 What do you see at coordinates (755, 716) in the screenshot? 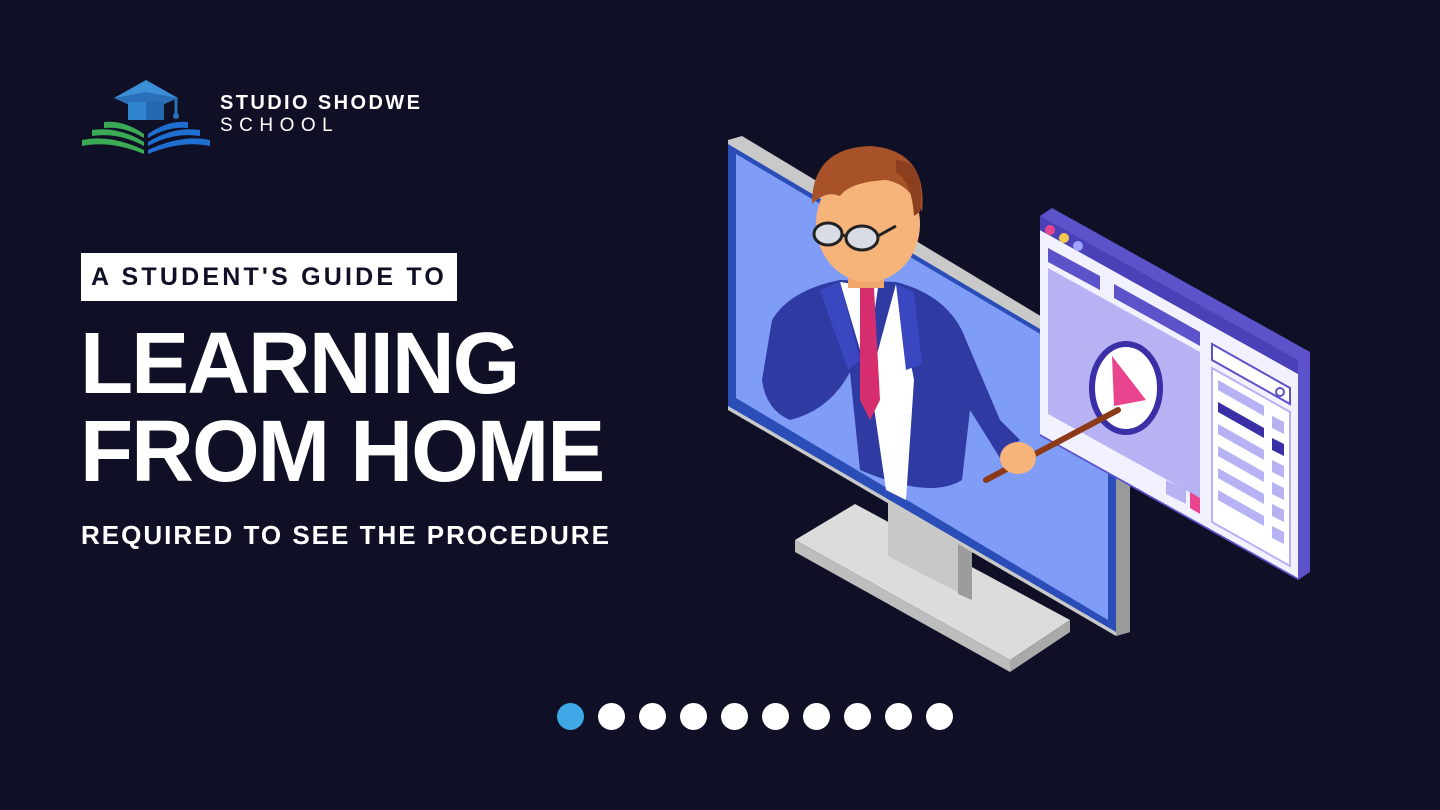
I see `slide-pager` at bounding box center [755, 716].